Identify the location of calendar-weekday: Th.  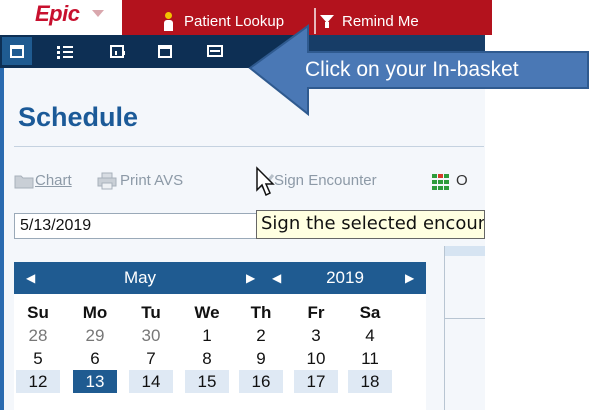
(261, 312).